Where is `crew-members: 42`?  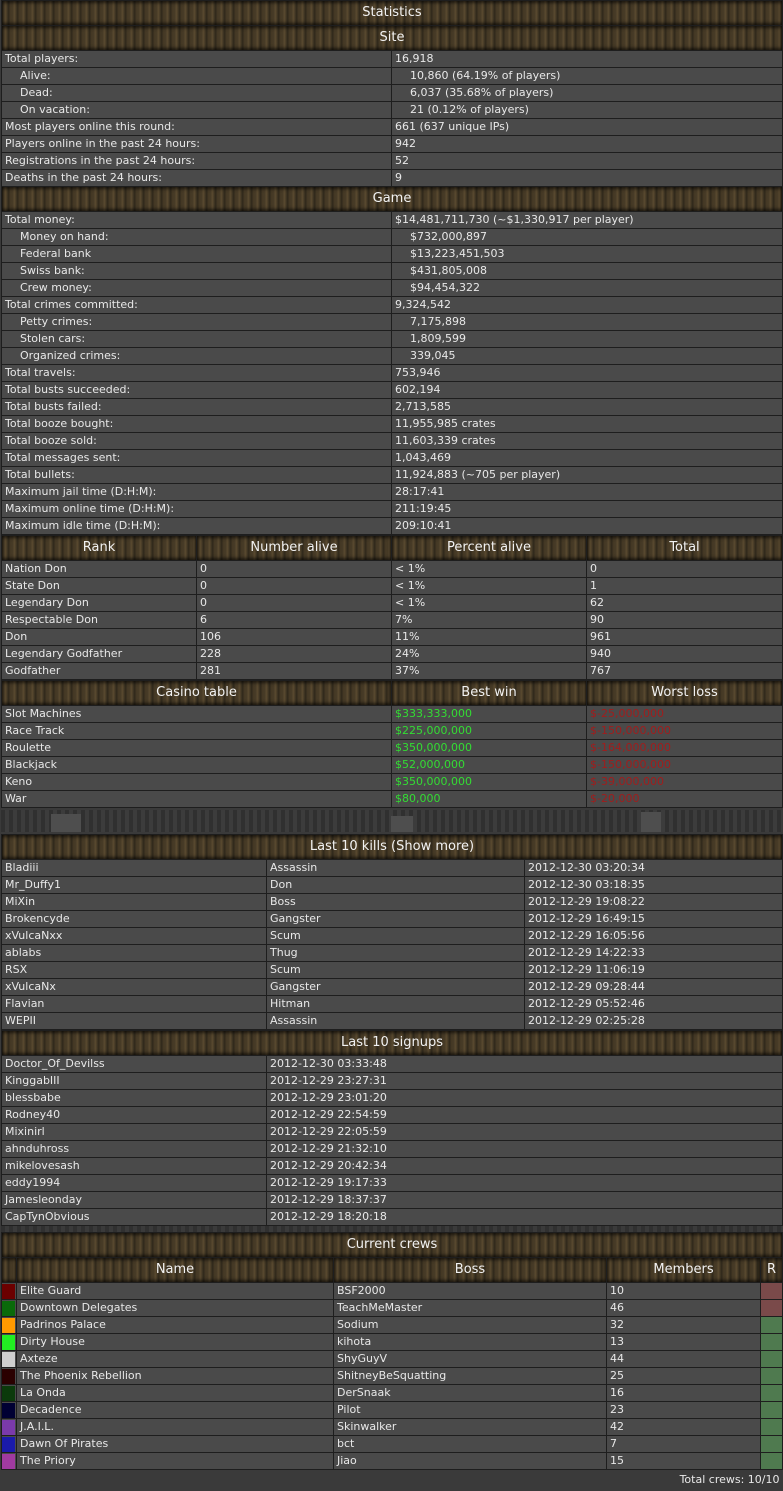 crew-members: 42 is located at coordinates (683, 1427).